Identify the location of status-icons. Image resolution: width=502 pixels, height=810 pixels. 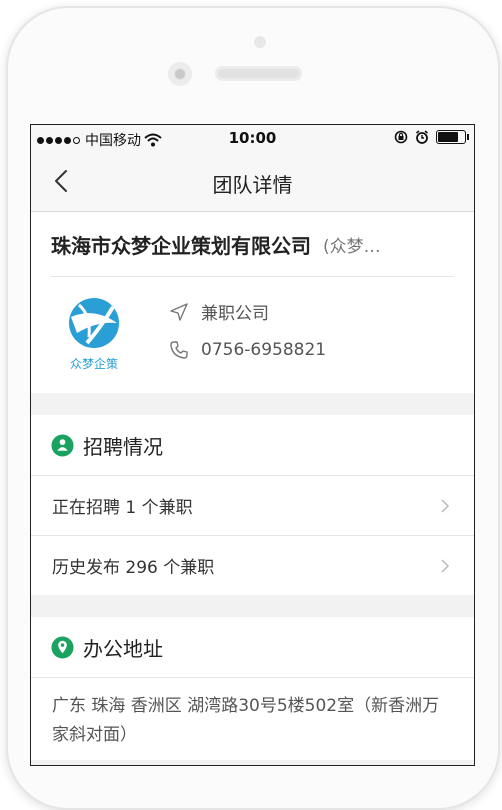
(431, 137).